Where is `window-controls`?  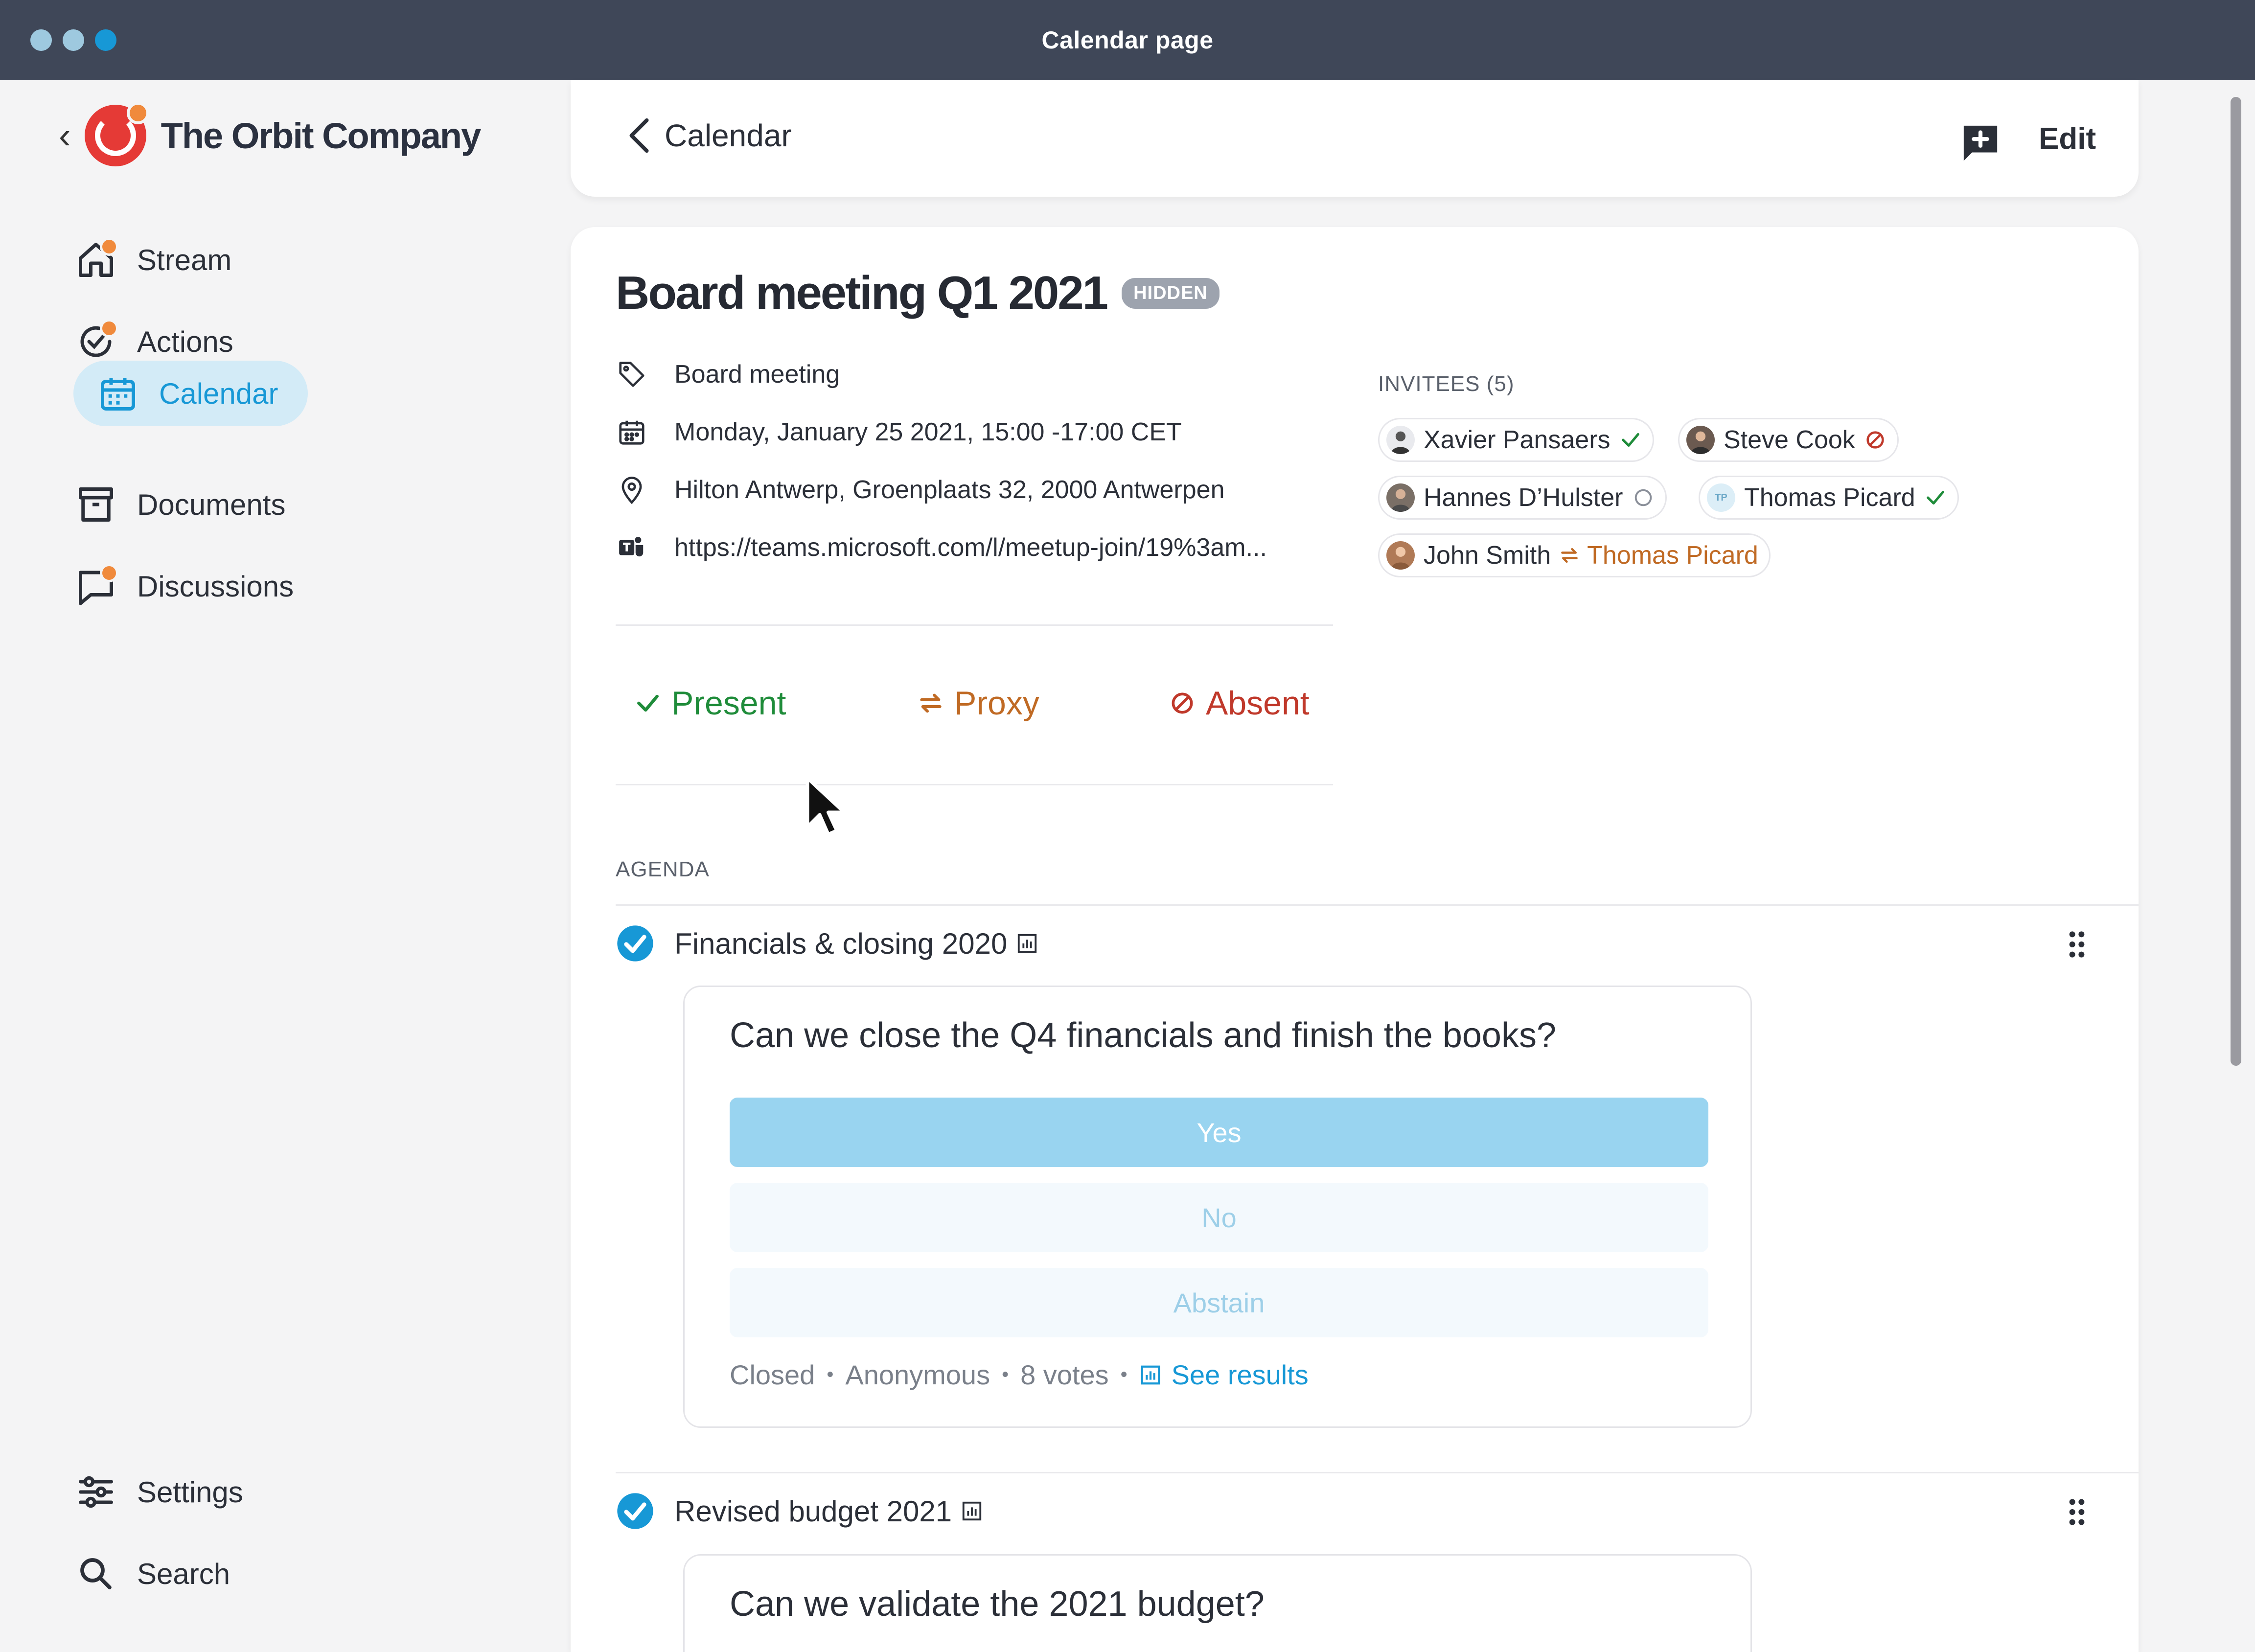 window-controls is located at coordinates (73, 40).